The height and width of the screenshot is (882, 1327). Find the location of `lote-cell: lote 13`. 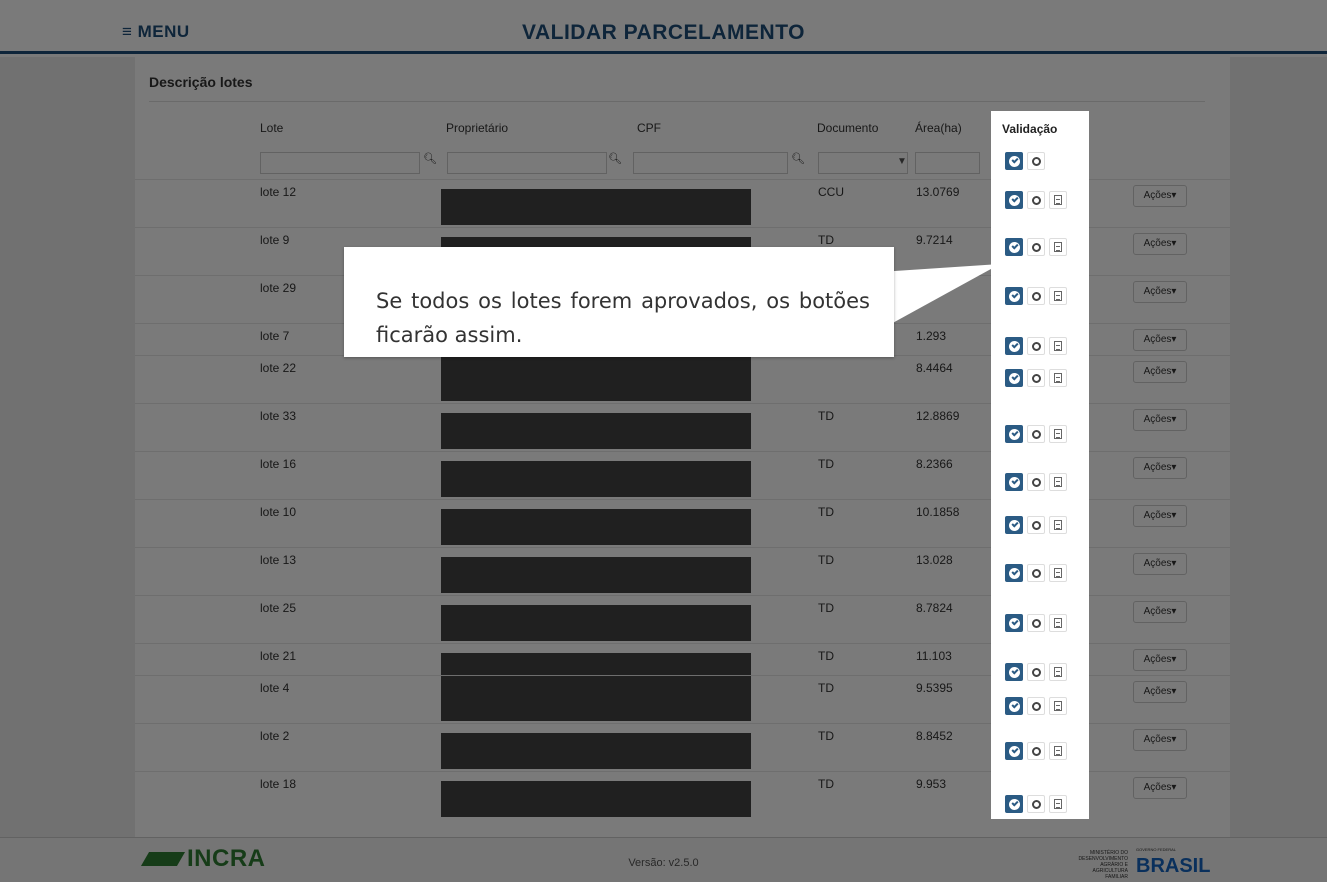

lote-cell: lote 13 is located at coordinates (278, 560).